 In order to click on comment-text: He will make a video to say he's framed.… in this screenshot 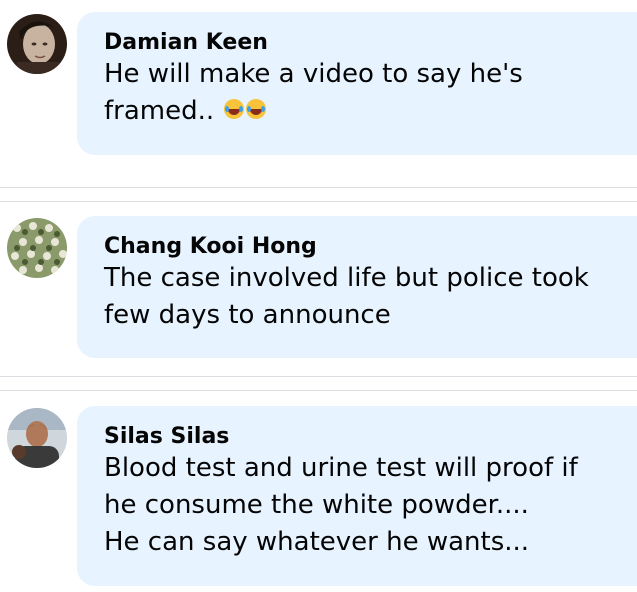, I will do `click(370, 93)`.